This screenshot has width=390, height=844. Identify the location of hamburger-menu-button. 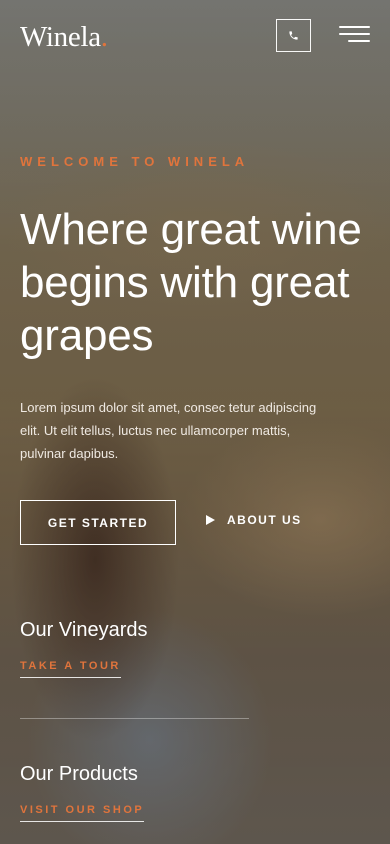
(354, 34).